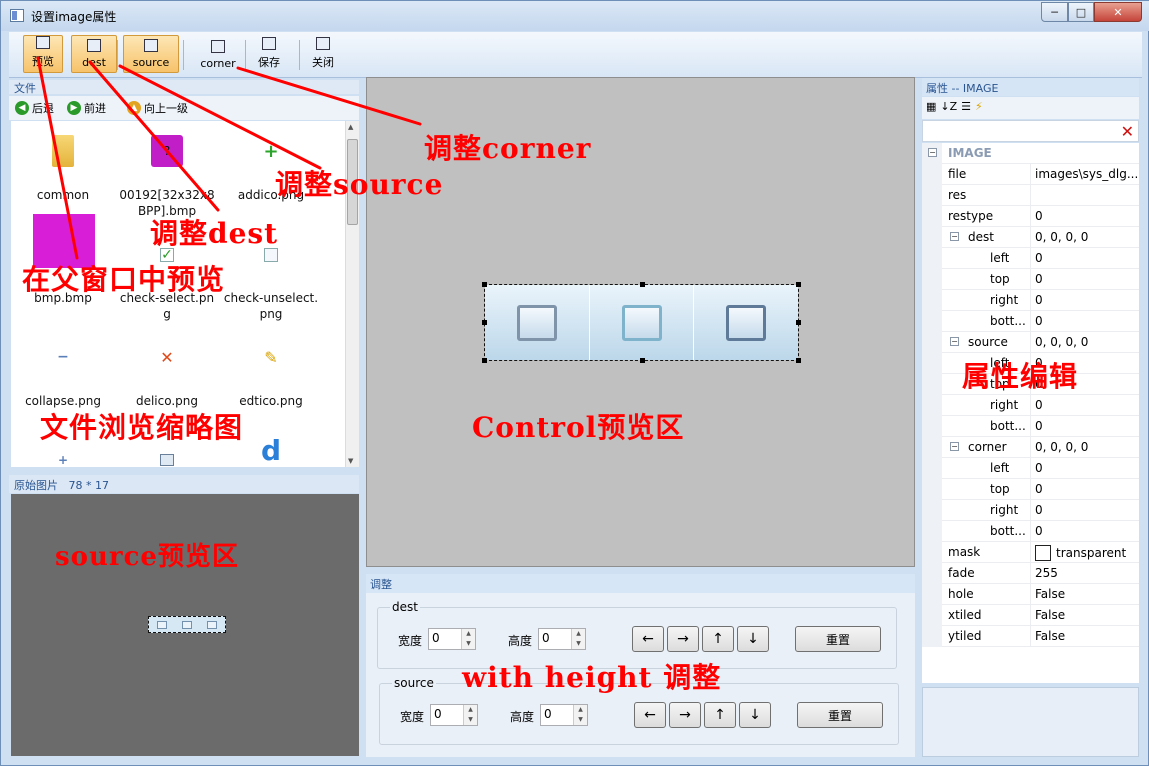 Image resolution: width=1149 pixels, height=766 pixels. I want to click on annotation-control-preview: Control预览区, so click(578, 427).